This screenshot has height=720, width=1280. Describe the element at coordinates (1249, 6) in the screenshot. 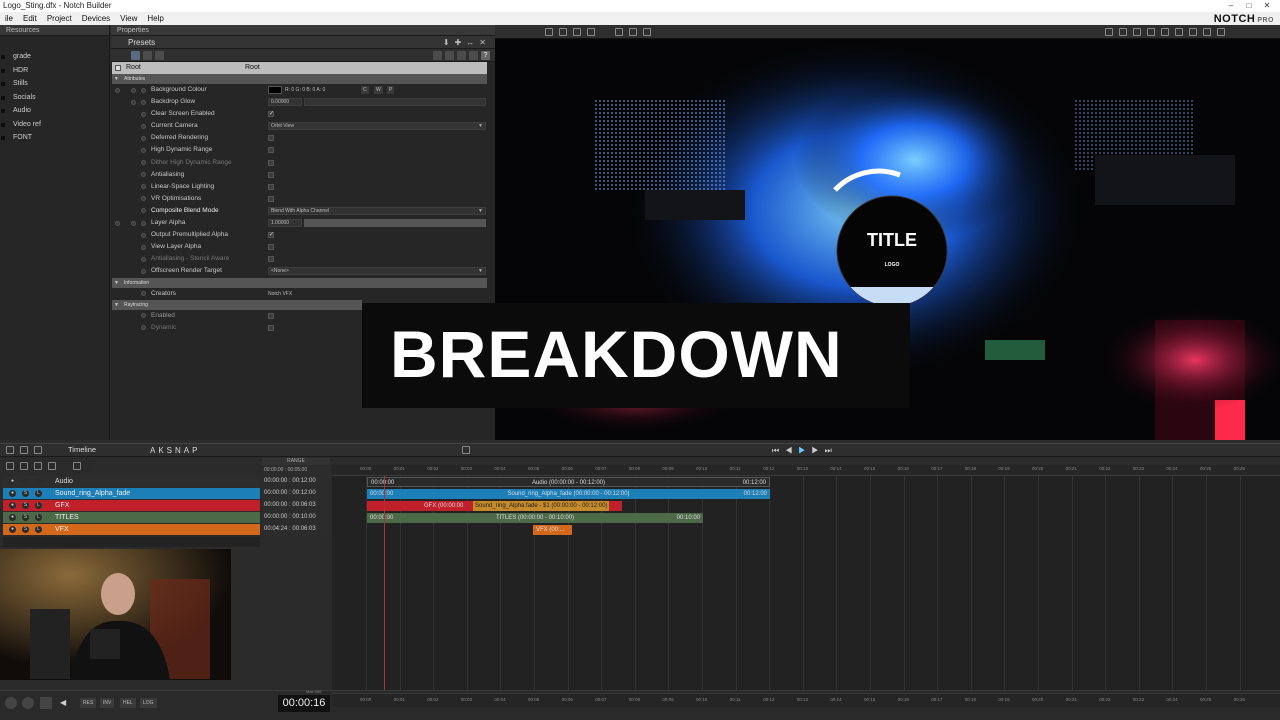

I see `maximize-button: □` at that location.